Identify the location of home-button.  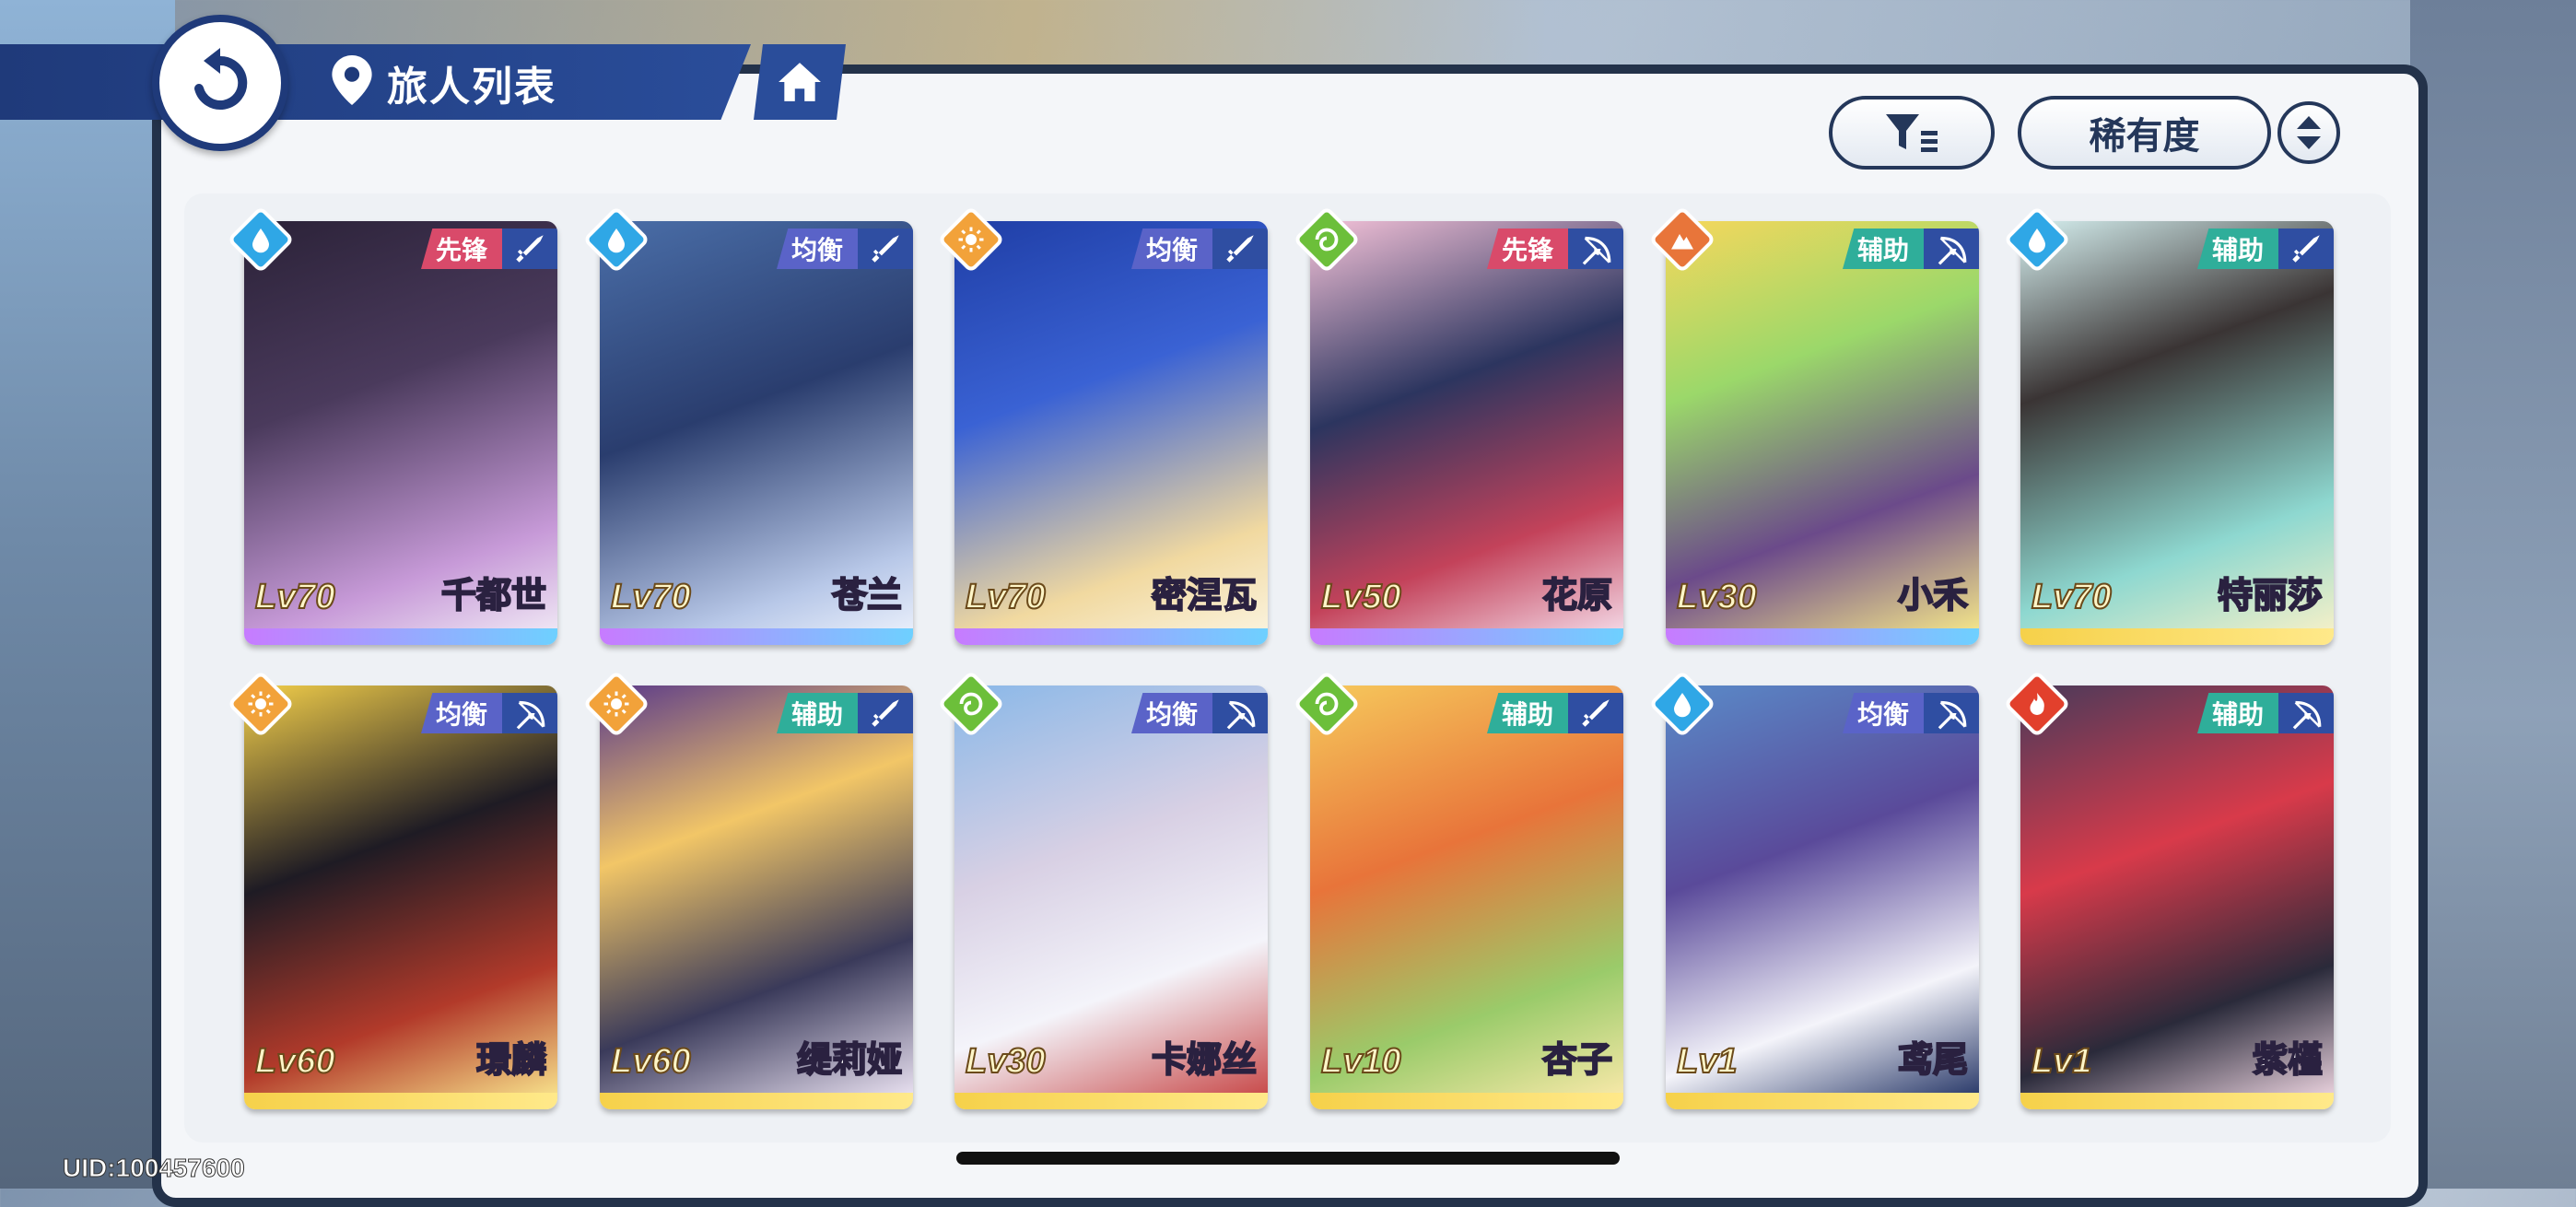
(800, 82).